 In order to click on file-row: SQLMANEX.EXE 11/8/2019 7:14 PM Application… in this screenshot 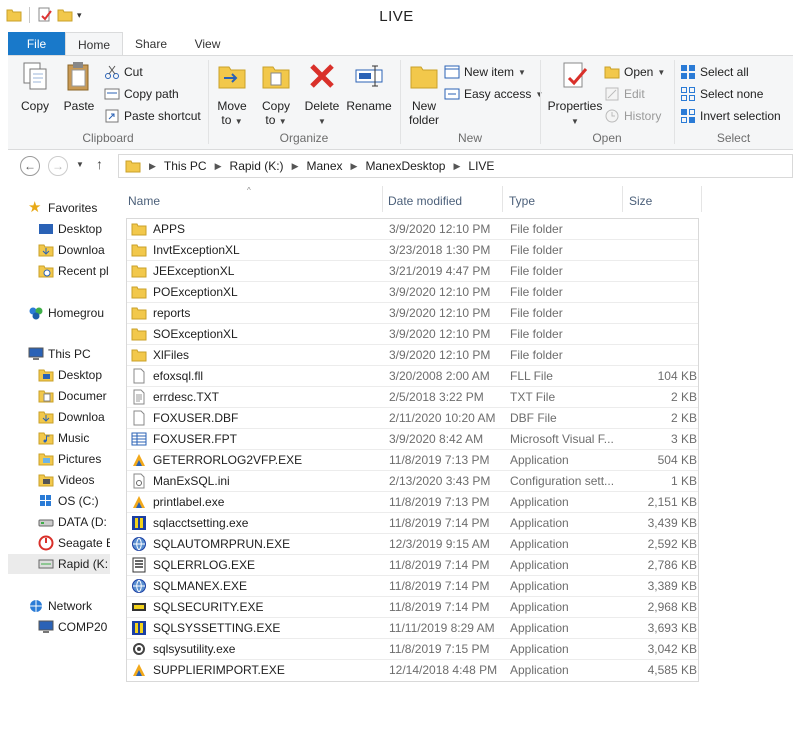, I will do `click(412, 586)`.